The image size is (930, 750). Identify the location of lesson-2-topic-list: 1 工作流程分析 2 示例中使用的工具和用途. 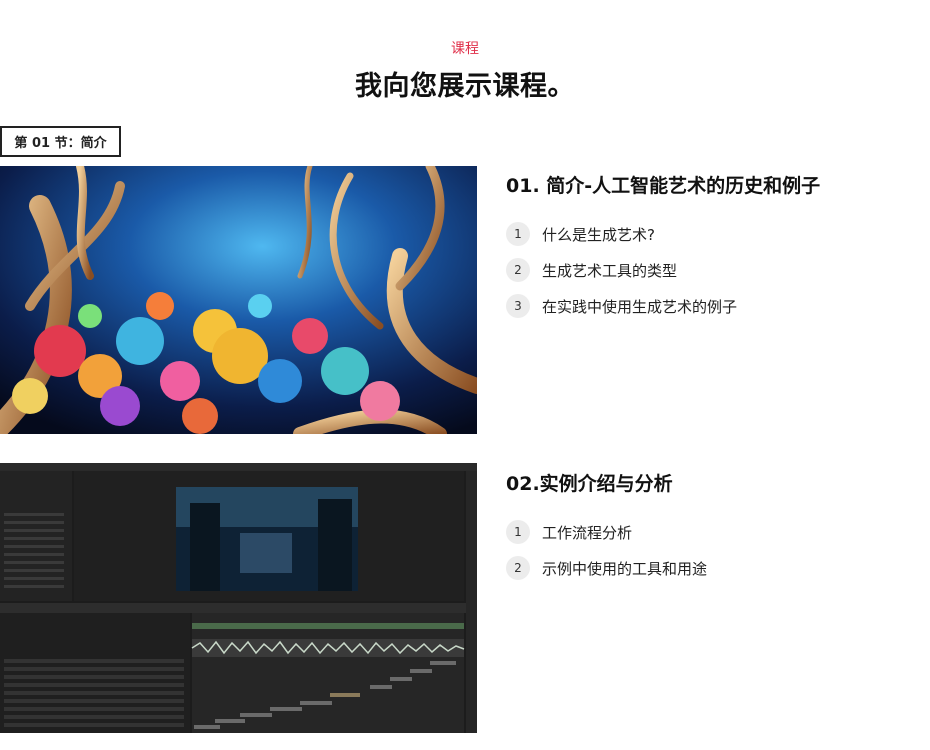
(606, 550).